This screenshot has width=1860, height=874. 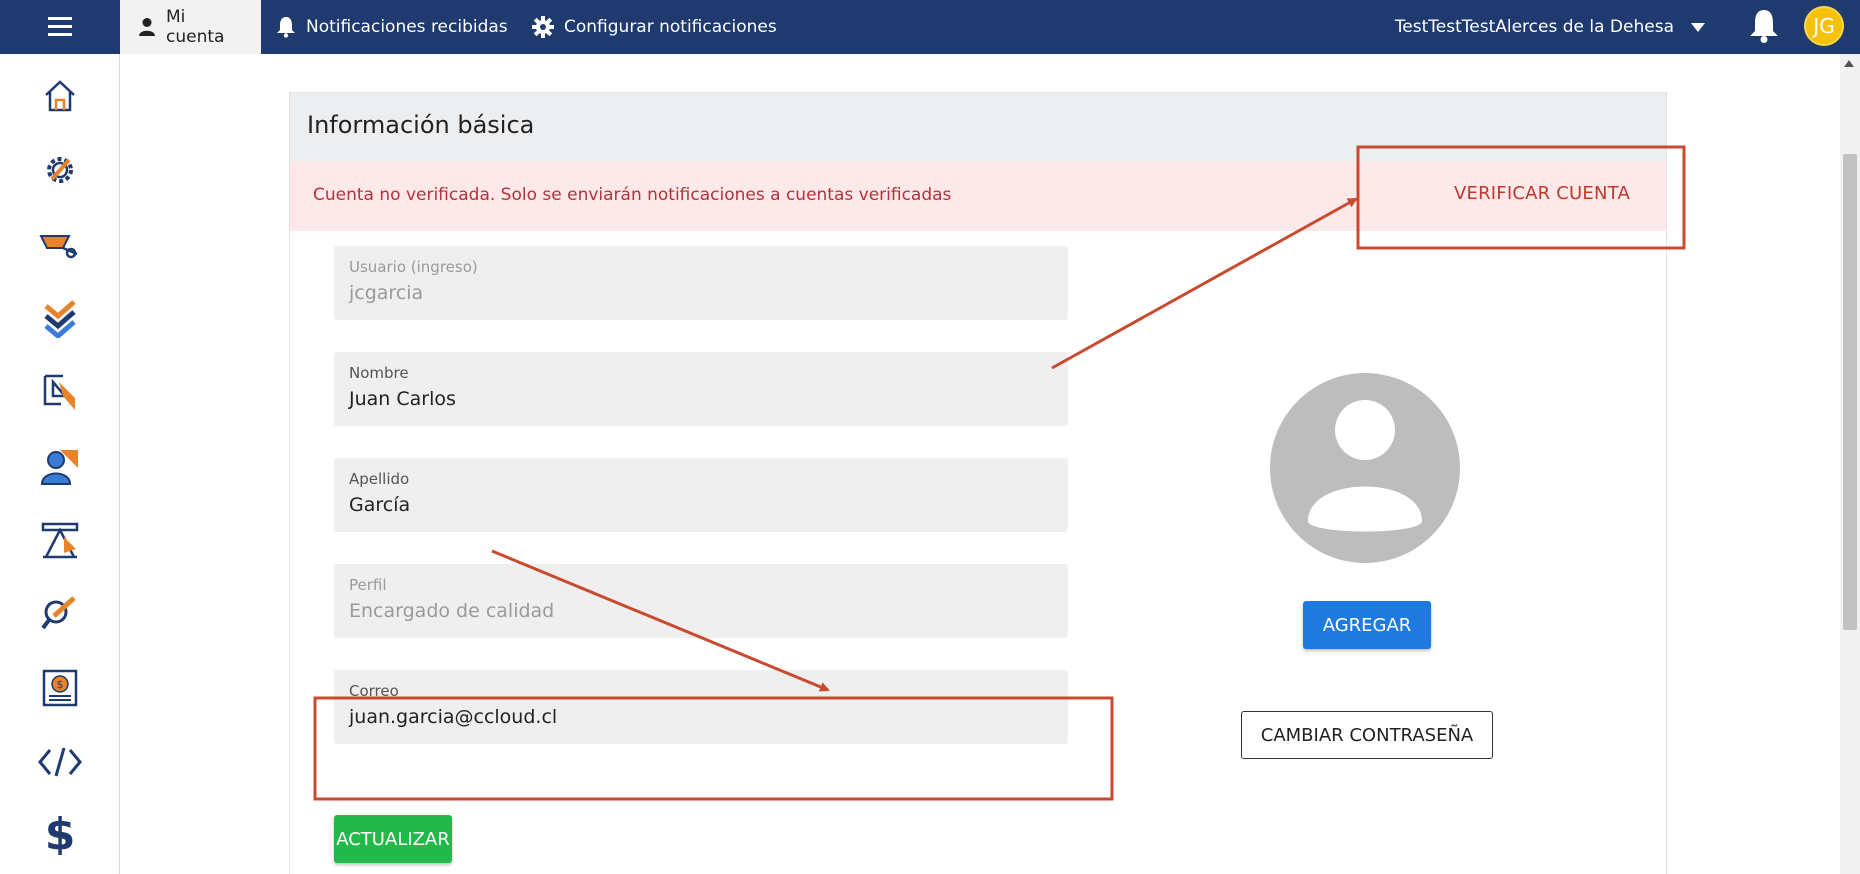 What do you see at coordinates (402, 399) in the screenshot?
I see `field-value: Juan Carlos` at bounding box center [402, 399].